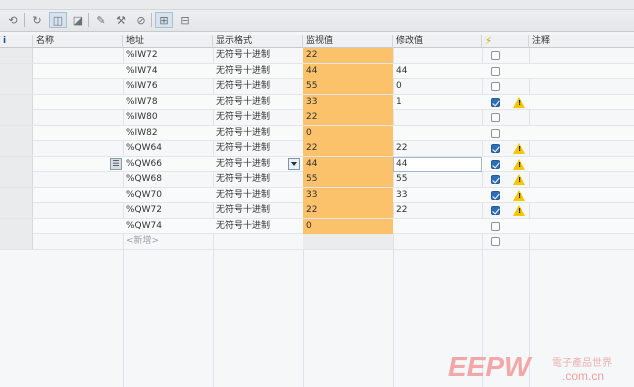 This screenshot has height=387, width=634. I want to click on format-dropdown-button, so click(294, 163).